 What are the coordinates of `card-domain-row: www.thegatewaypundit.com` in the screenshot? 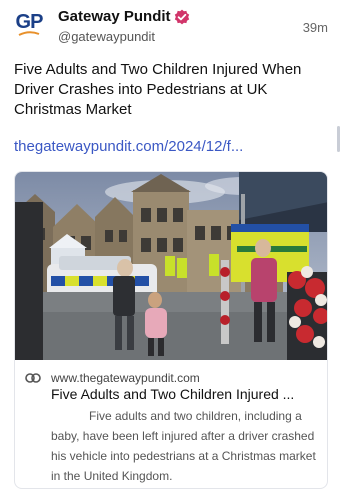 It's located at (112, 378).